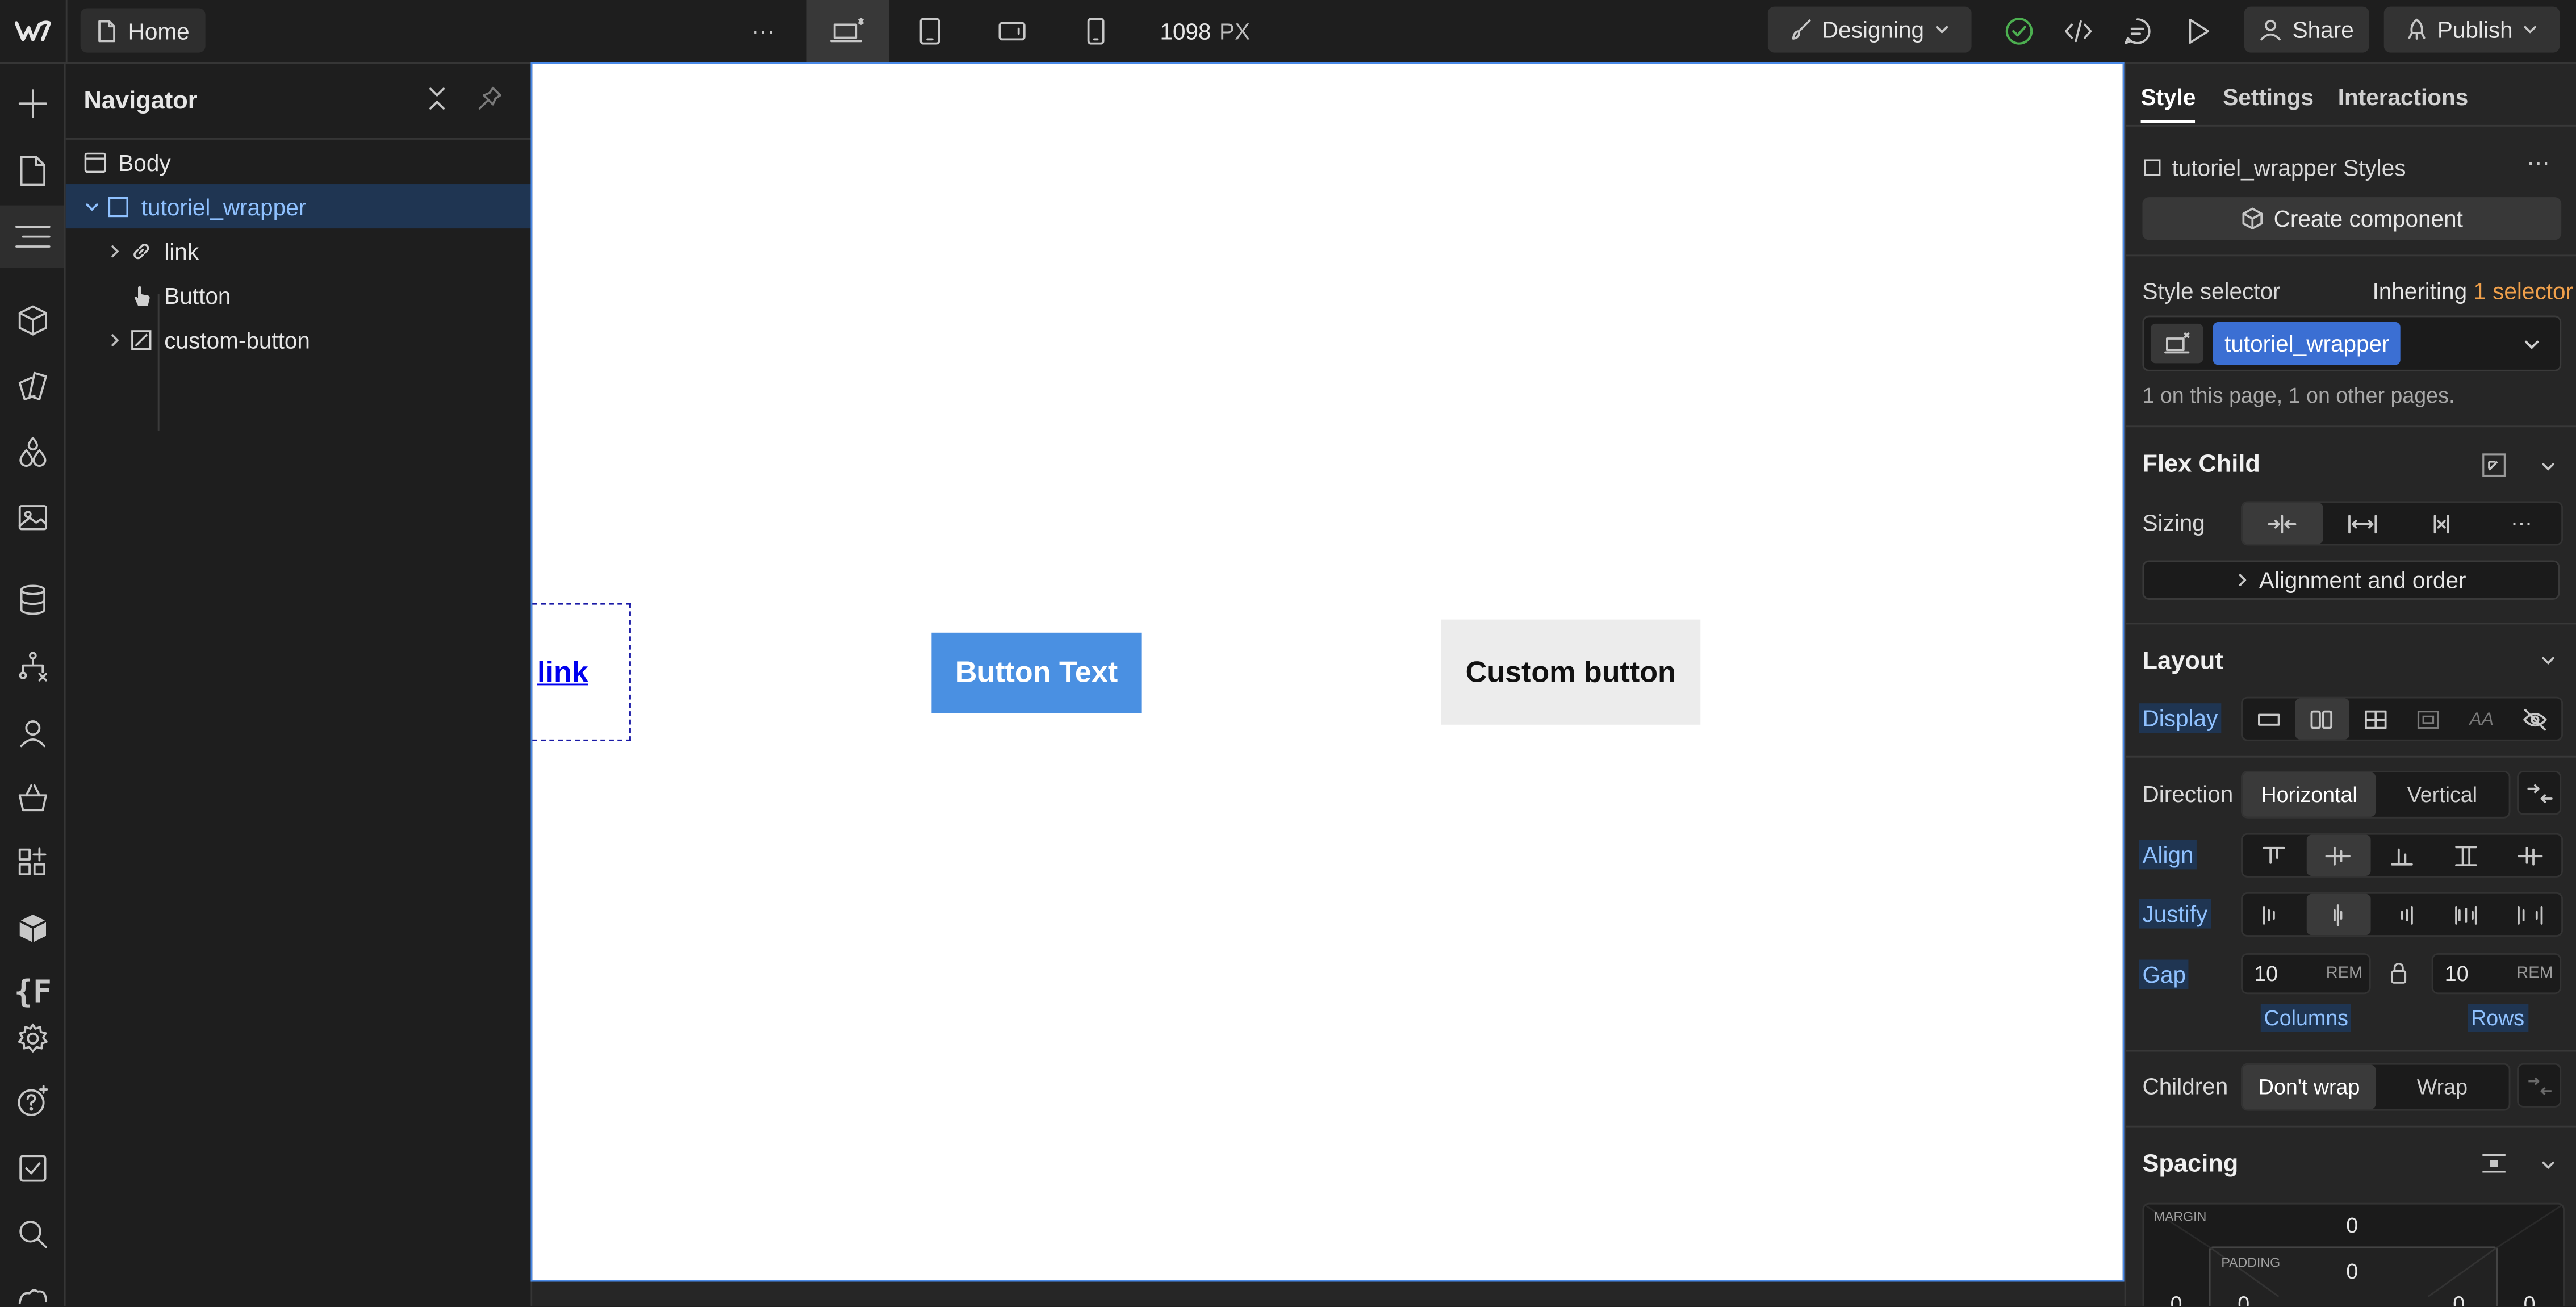 The height and width of the screenshot is (1307, 2576). Describe the element at coordinates (33, 518) in the screenshot. I see `assets-image-icon` at that location.